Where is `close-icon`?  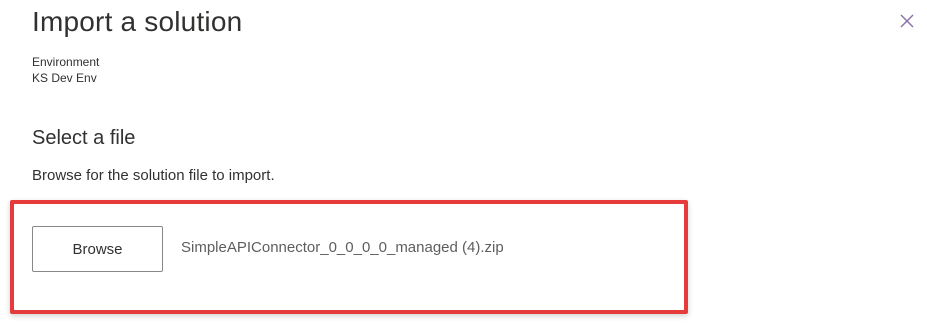 close-icon is located at coordinates (907, 21).